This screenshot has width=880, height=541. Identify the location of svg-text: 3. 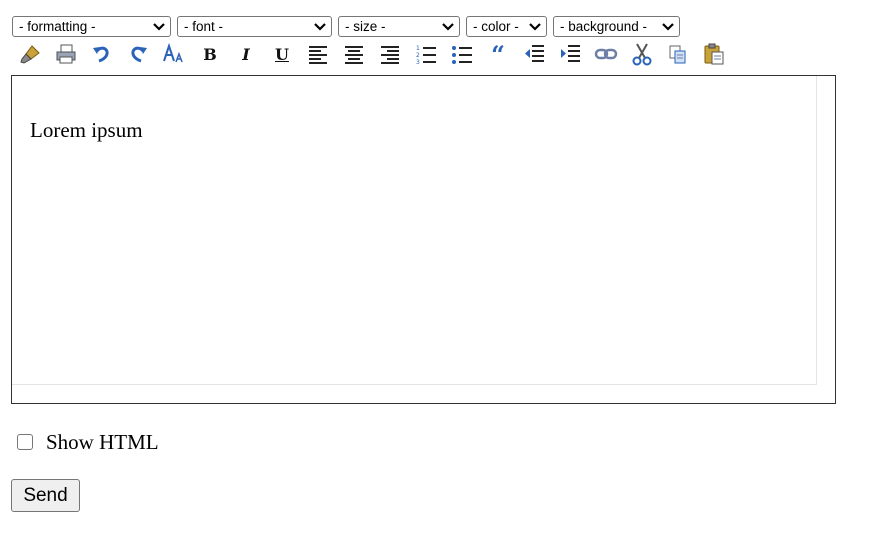
(418, 62).